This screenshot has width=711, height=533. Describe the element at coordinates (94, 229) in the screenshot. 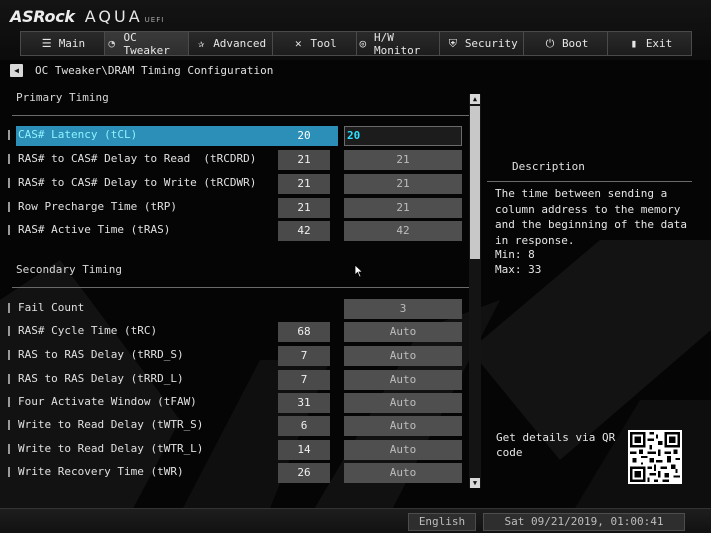

I see `setting-label: RAS# Active Time (tRAS)` at that location.